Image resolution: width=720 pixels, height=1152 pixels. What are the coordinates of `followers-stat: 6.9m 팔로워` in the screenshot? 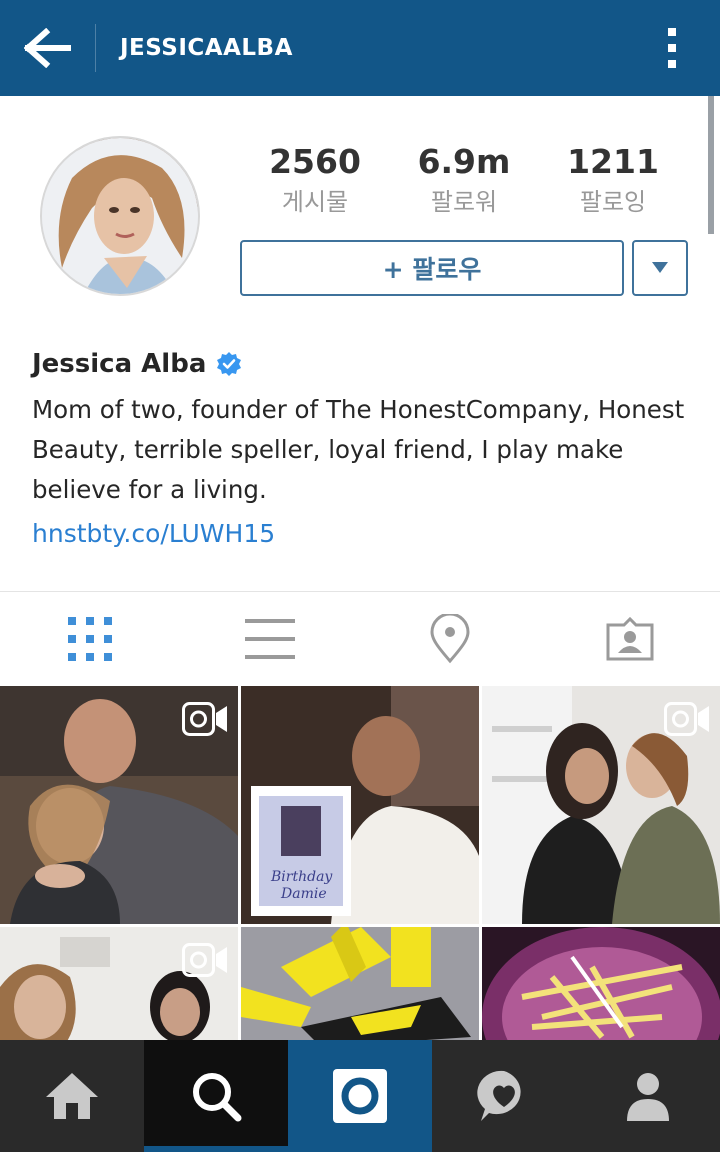 It's located at (464, 180).